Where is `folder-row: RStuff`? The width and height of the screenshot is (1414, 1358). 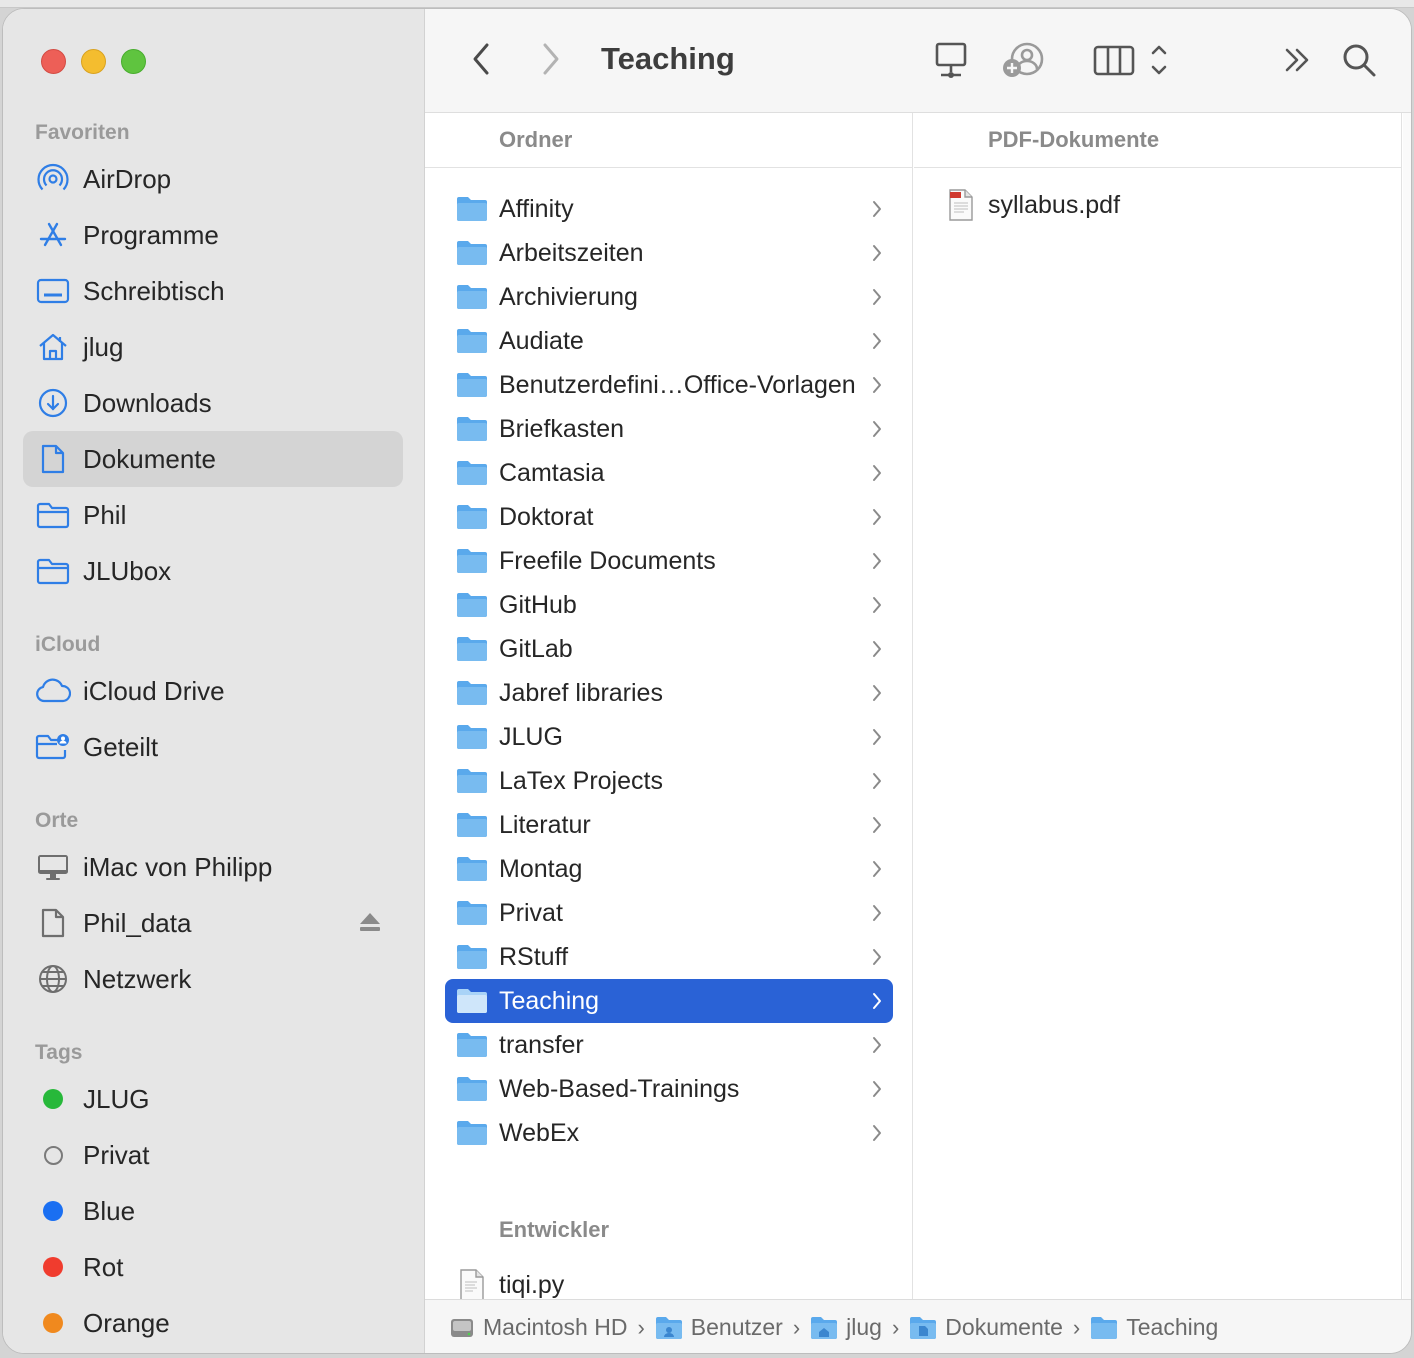 folder-row: RStuff is located at coordinates (669, 957).